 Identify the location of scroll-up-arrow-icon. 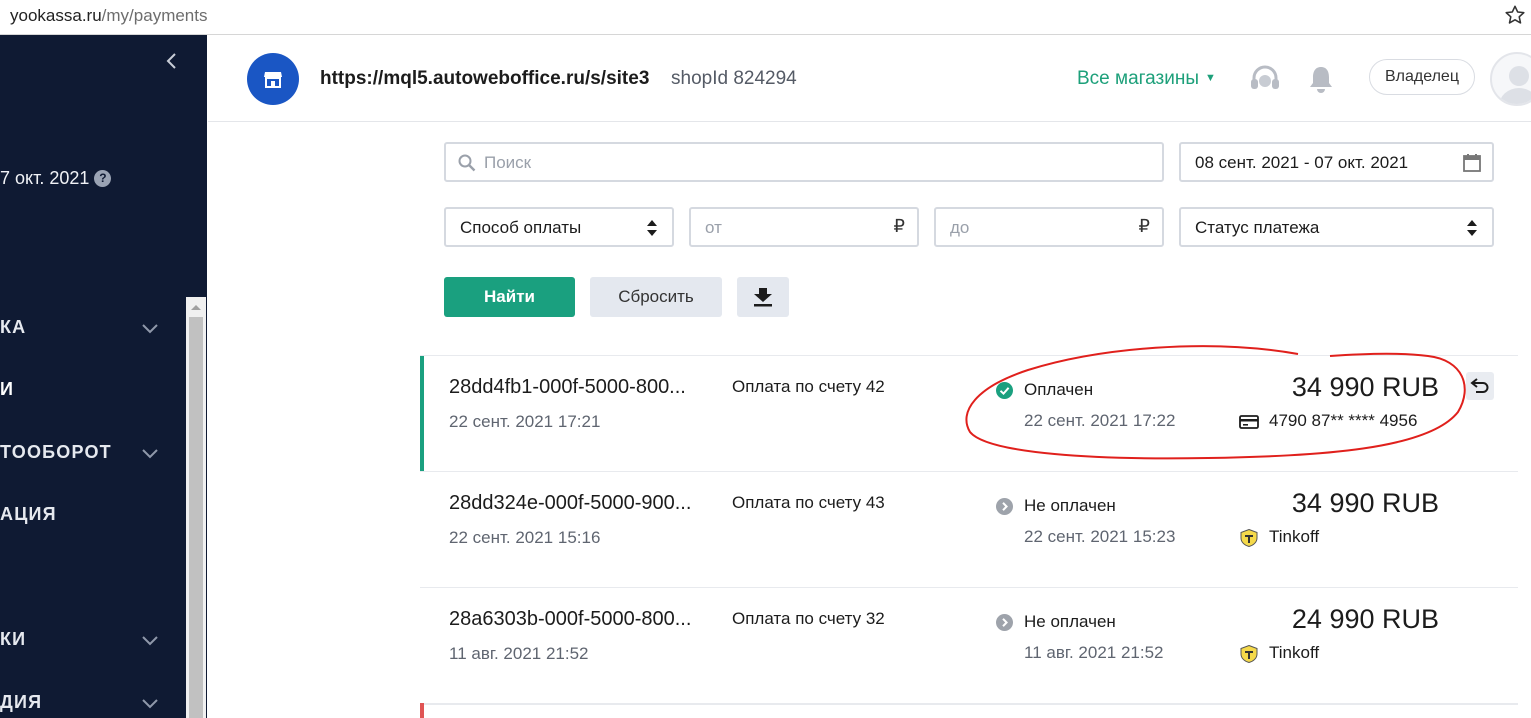
(196, 307).